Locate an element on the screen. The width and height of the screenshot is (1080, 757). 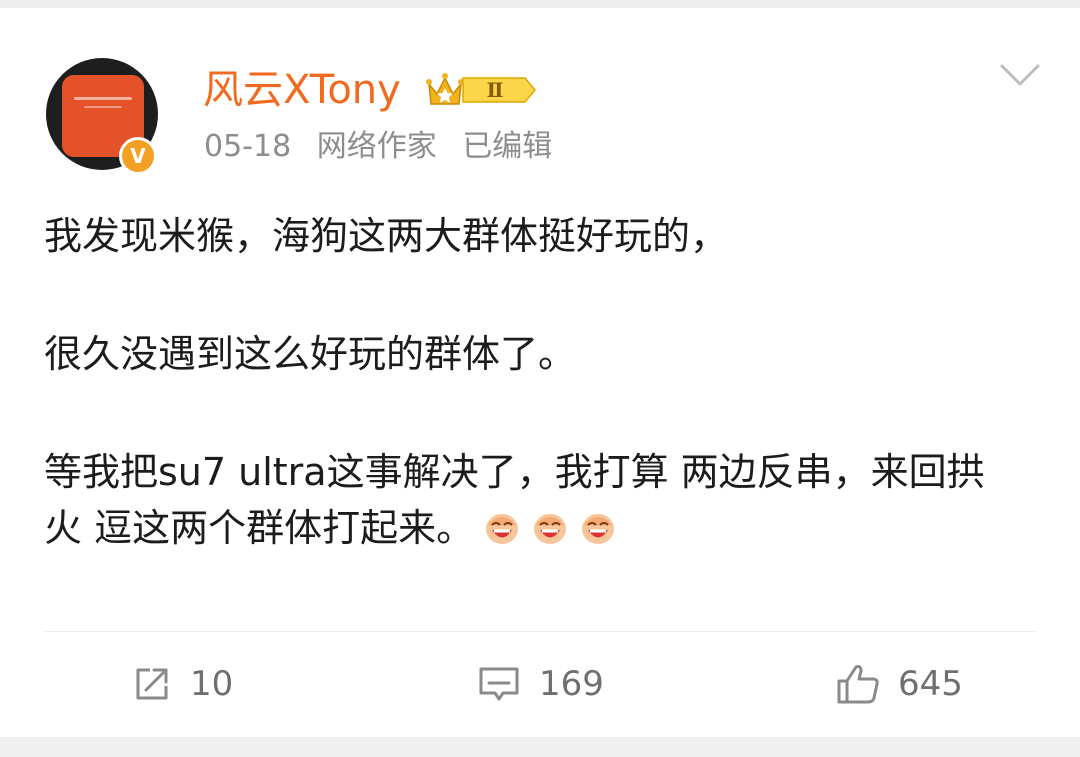
post-paragraph: 我发现米猴，海狗这两大群体挺好玩的， is located at coordinates (386, 236).